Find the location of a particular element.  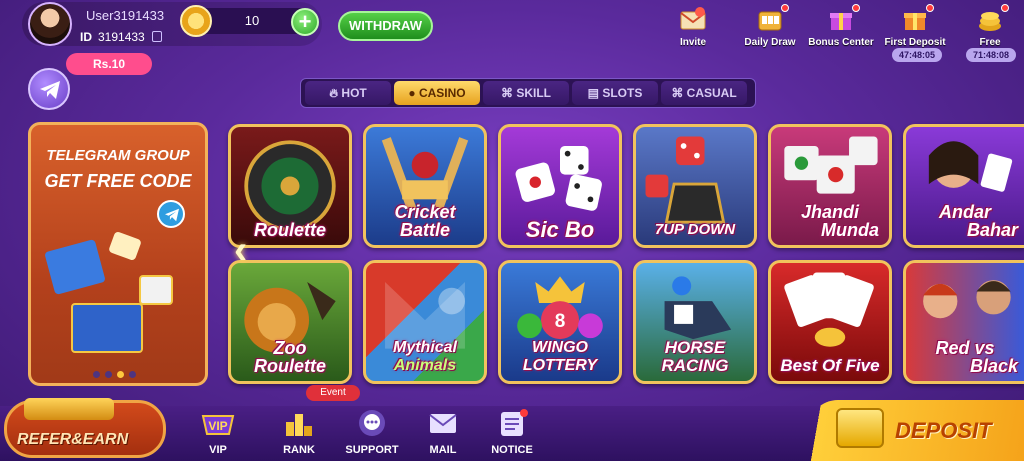

copy-icon is located at coordinates (157, 36).